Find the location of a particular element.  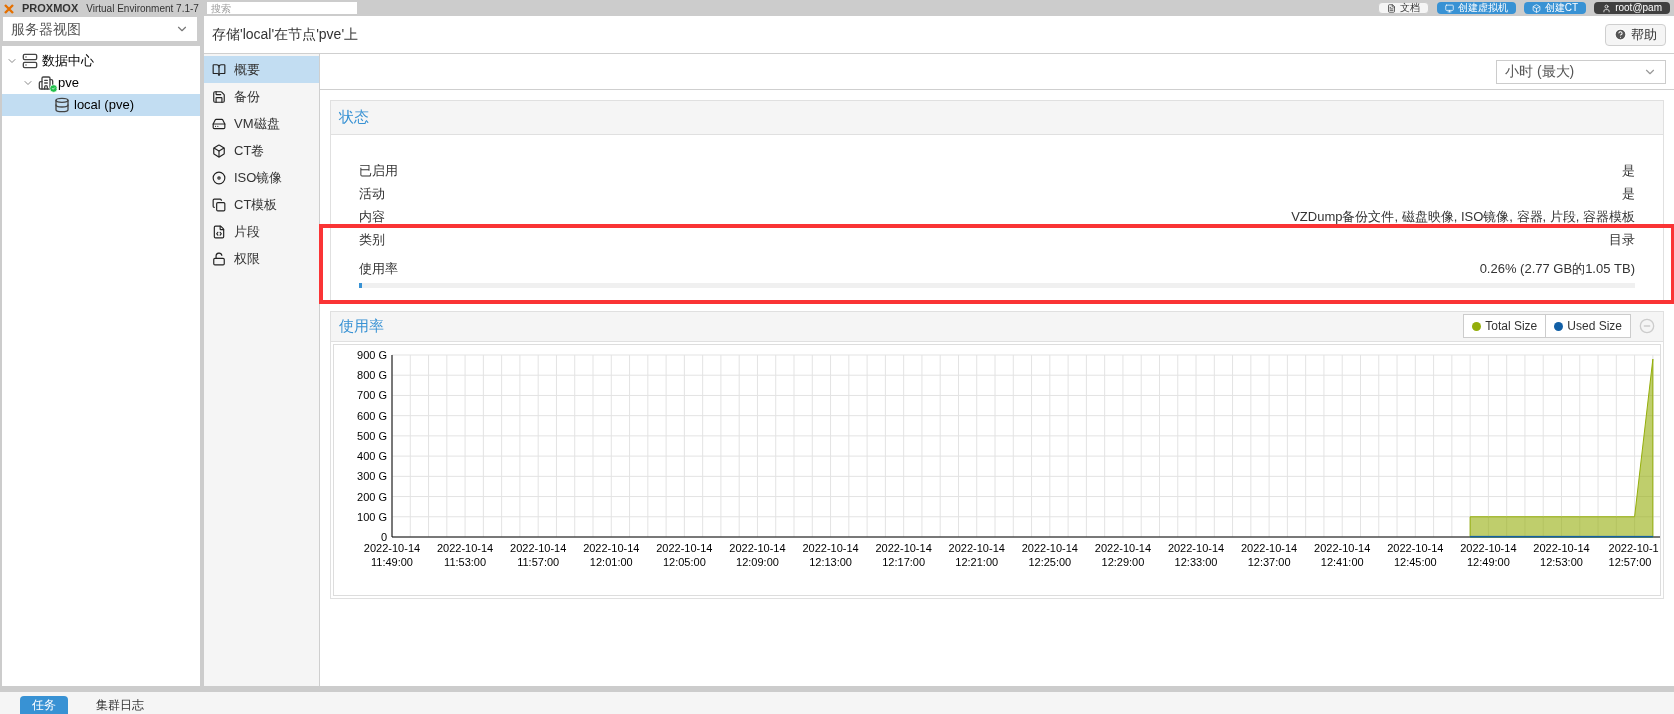

x-tick-label: 2022-10-14 12:21:00 is located at coordinates (976, 554).